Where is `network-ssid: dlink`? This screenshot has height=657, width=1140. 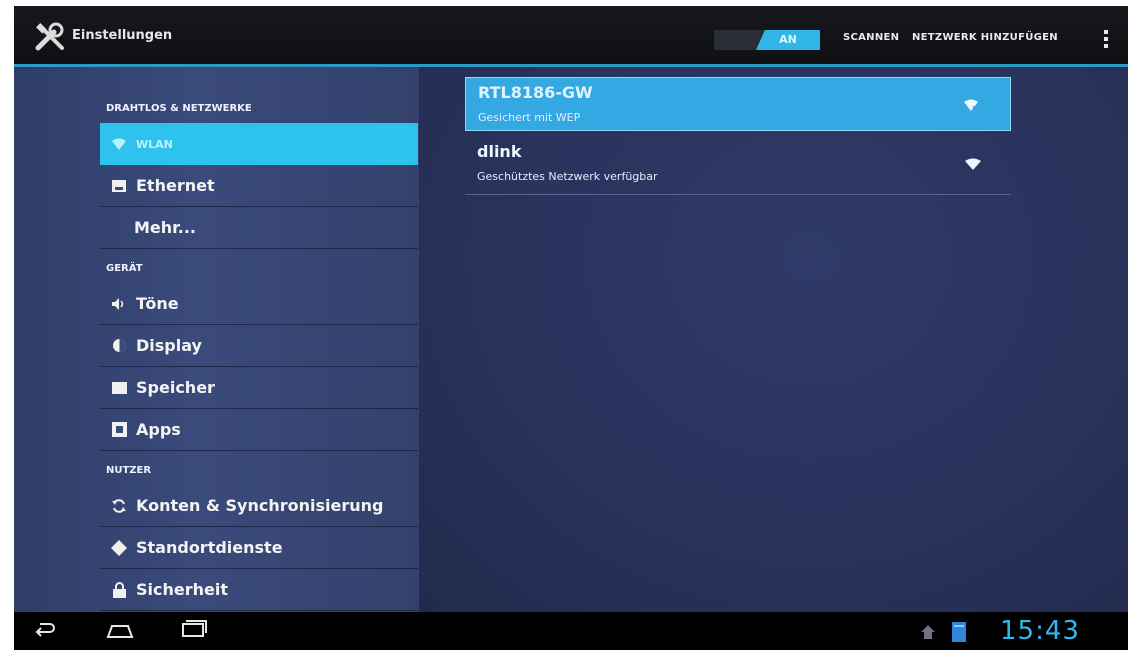
network-ssid: dlink is located at coordinates (499, 151).